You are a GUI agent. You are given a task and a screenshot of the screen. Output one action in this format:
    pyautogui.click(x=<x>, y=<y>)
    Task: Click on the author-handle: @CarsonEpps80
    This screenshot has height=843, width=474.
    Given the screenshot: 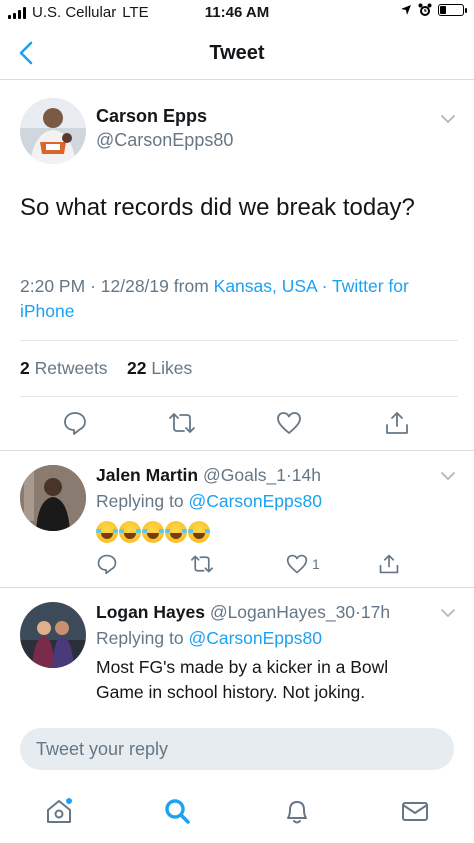 What is the action you would take?
    pyautogui.click(x=164, y=140)
    